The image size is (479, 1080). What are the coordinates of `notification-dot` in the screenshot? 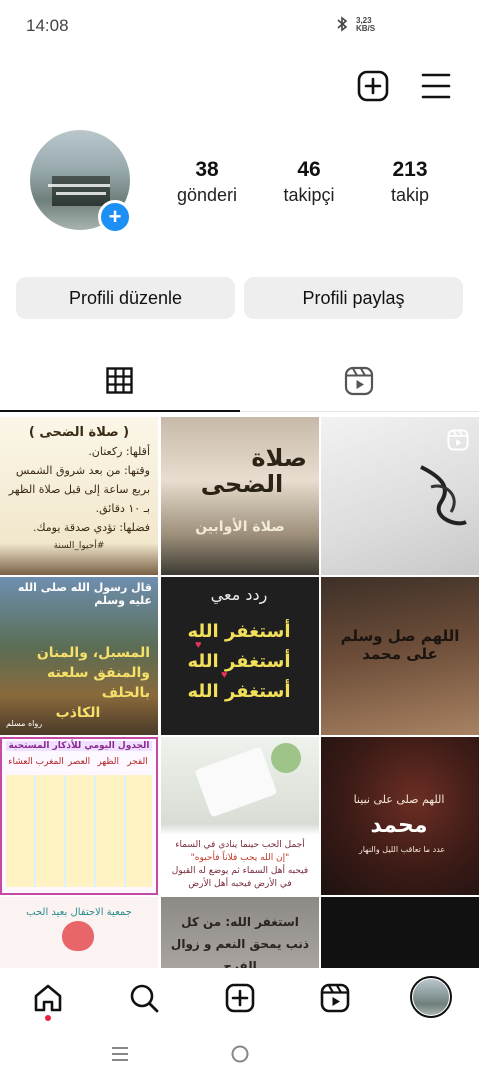 It's located at (48, 1018).